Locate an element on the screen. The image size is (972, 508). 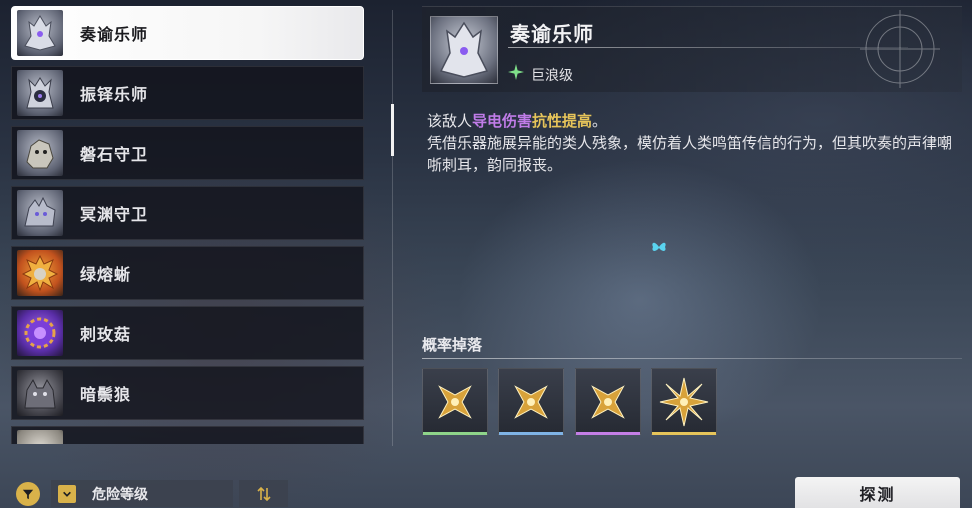
enemy-title: 奏谕乐师 is located at coordinates (552, 34).